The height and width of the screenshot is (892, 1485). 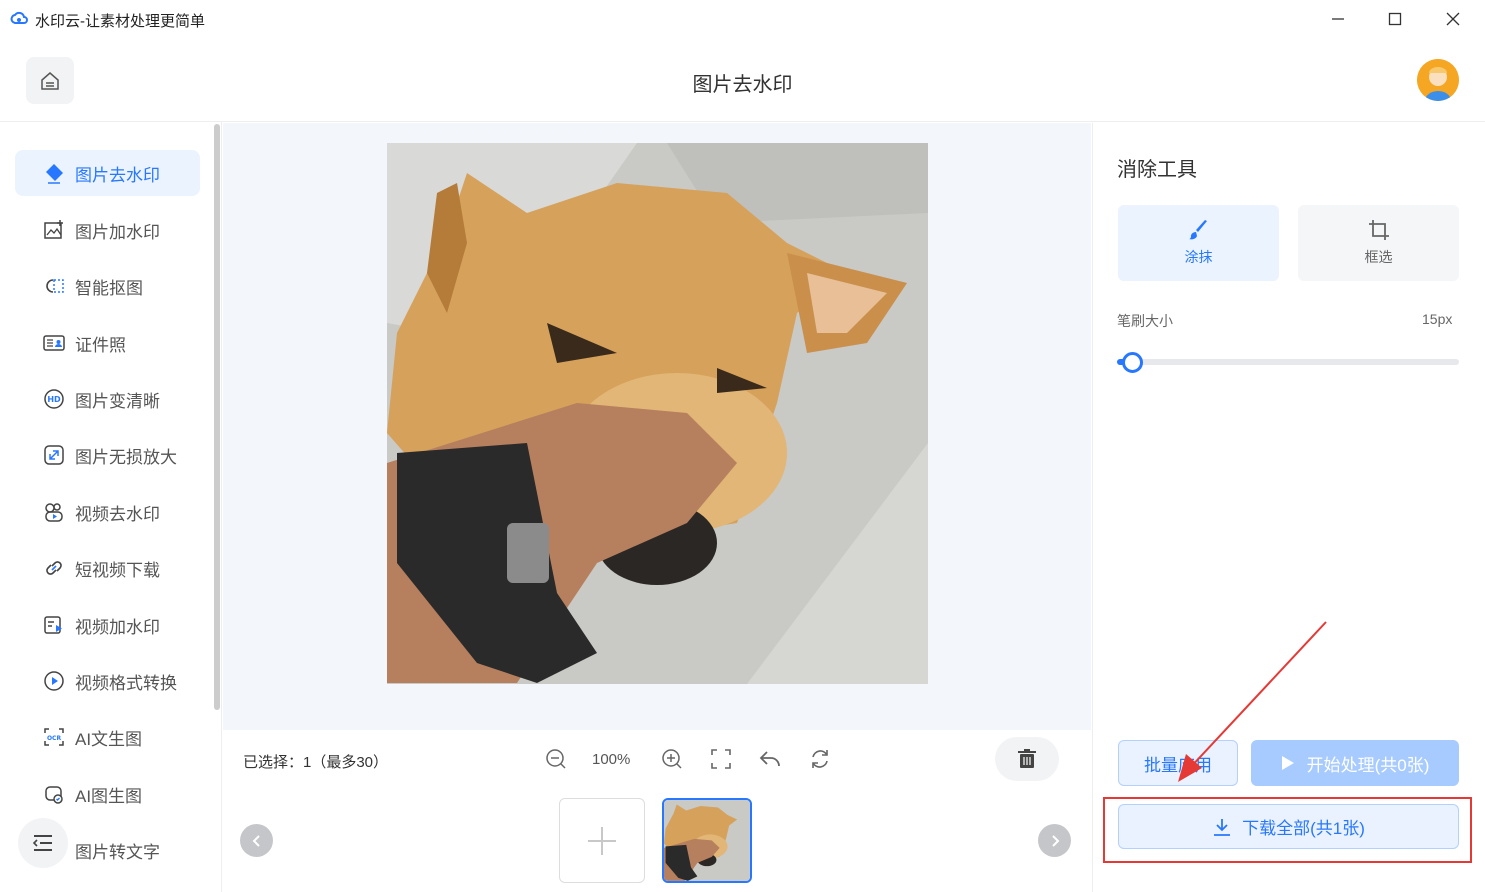 What do you see at coordinates (54, 681) in the screenshot?
I see `play-circle-icon` at bounding box center [54, 681].